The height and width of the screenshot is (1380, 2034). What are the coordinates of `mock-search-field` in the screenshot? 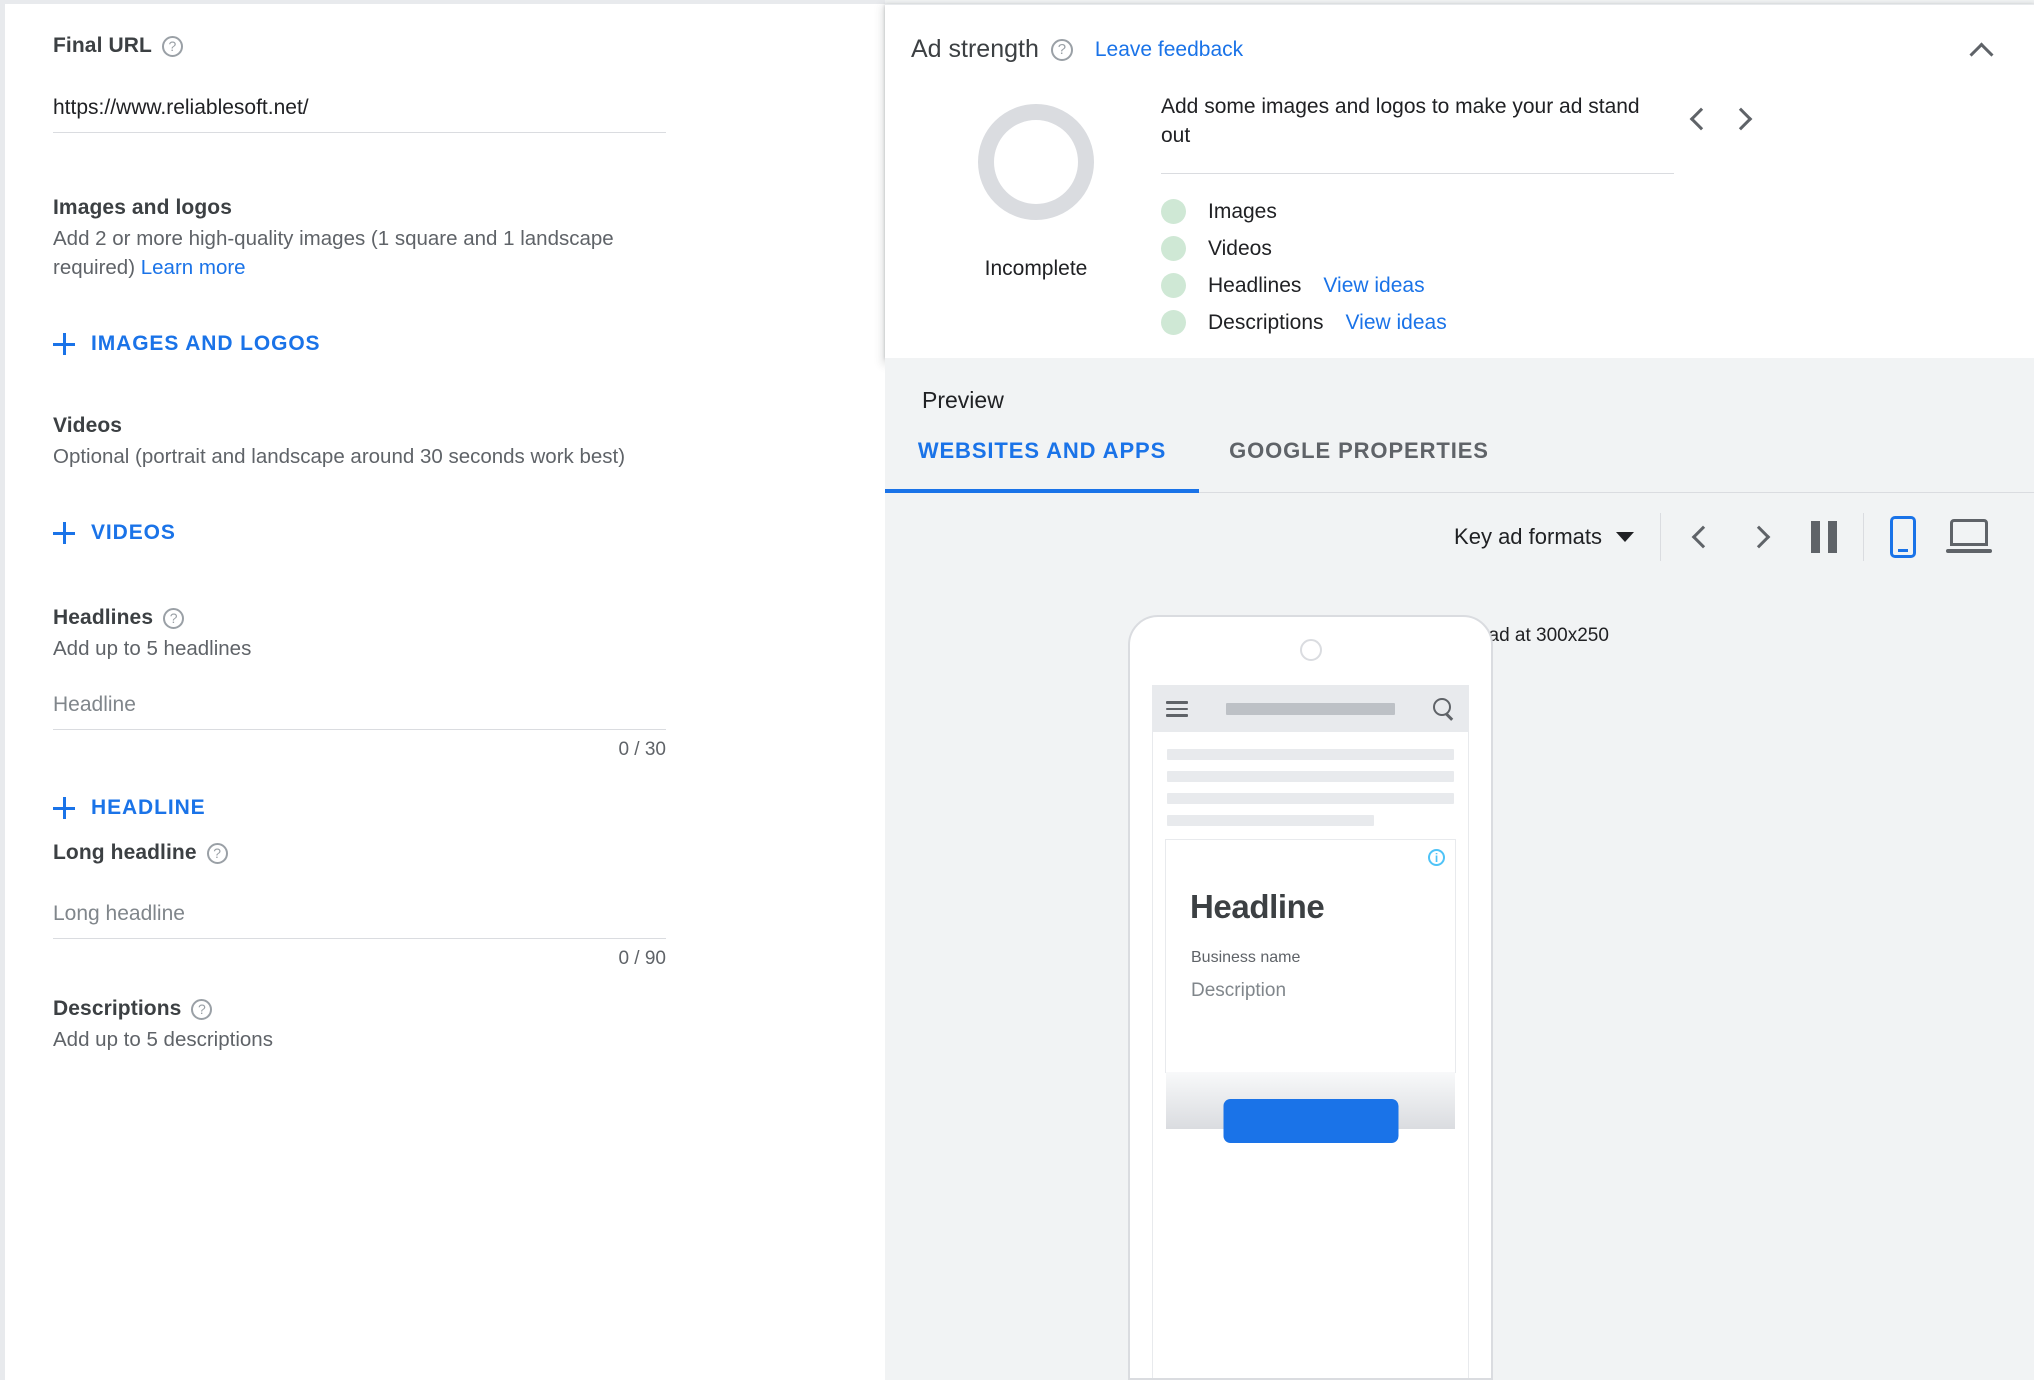 It's located at (1310, 709).